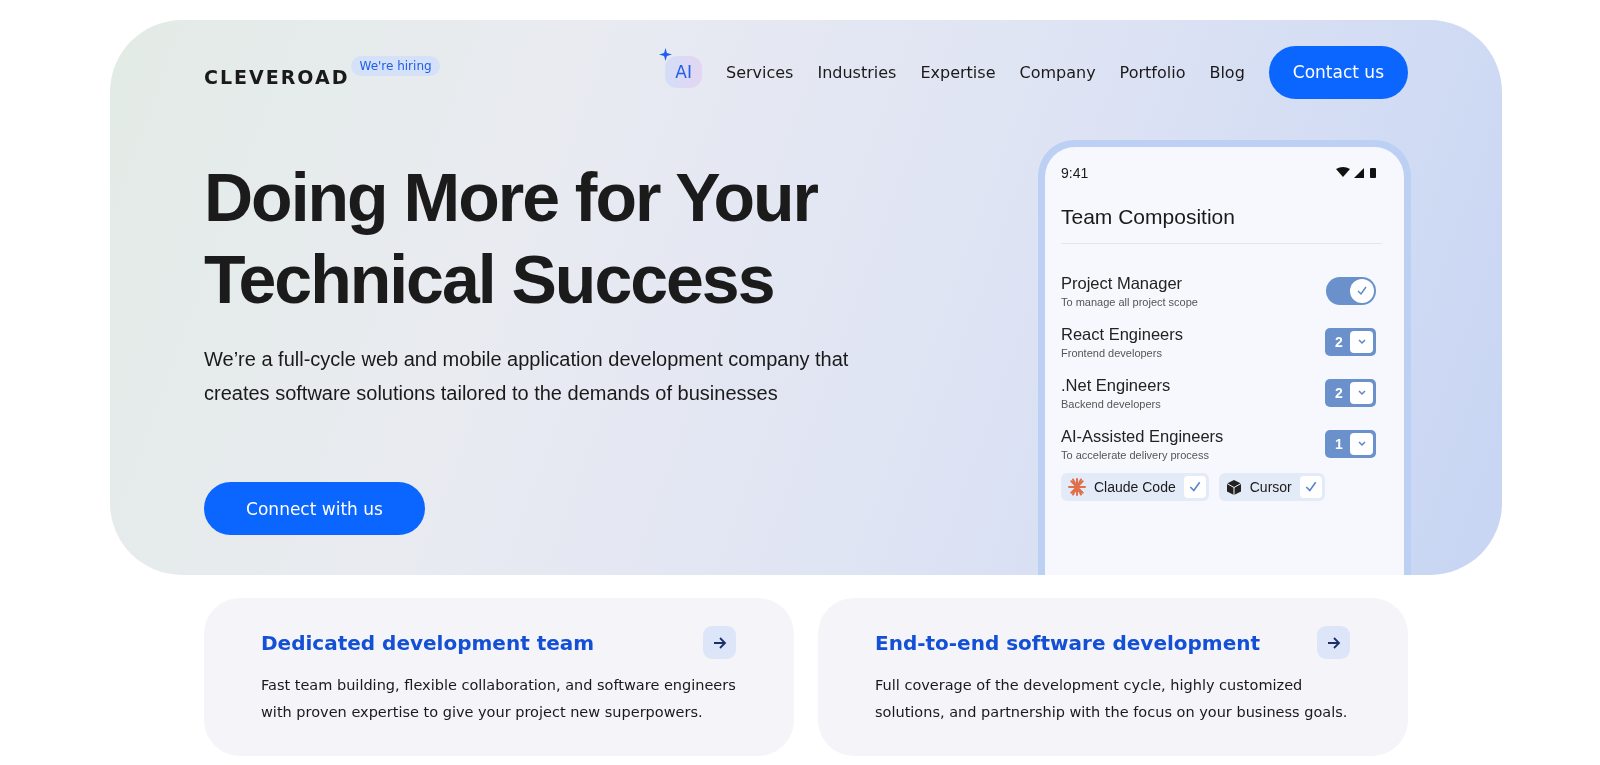 The width and height of the screenshot is (1600, 765). What do you see at coordinates (1112, 353) in the screenshot?
I see `role-note: Frontend developers` at bounding box center [1112, 353].